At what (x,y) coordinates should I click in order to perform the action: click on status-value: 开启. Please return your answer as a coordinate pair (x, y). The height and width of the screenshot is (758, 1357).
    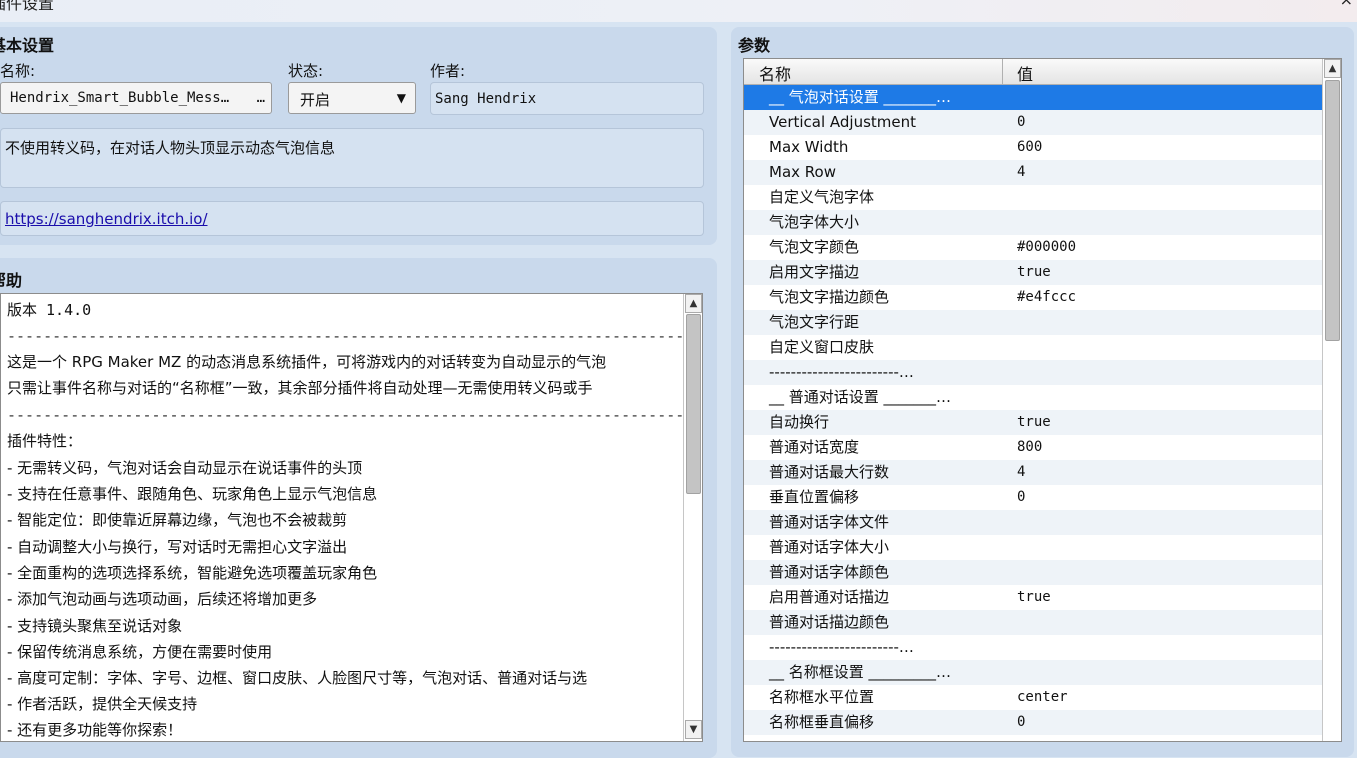
    Looking at the image, I should click on (315, 100).